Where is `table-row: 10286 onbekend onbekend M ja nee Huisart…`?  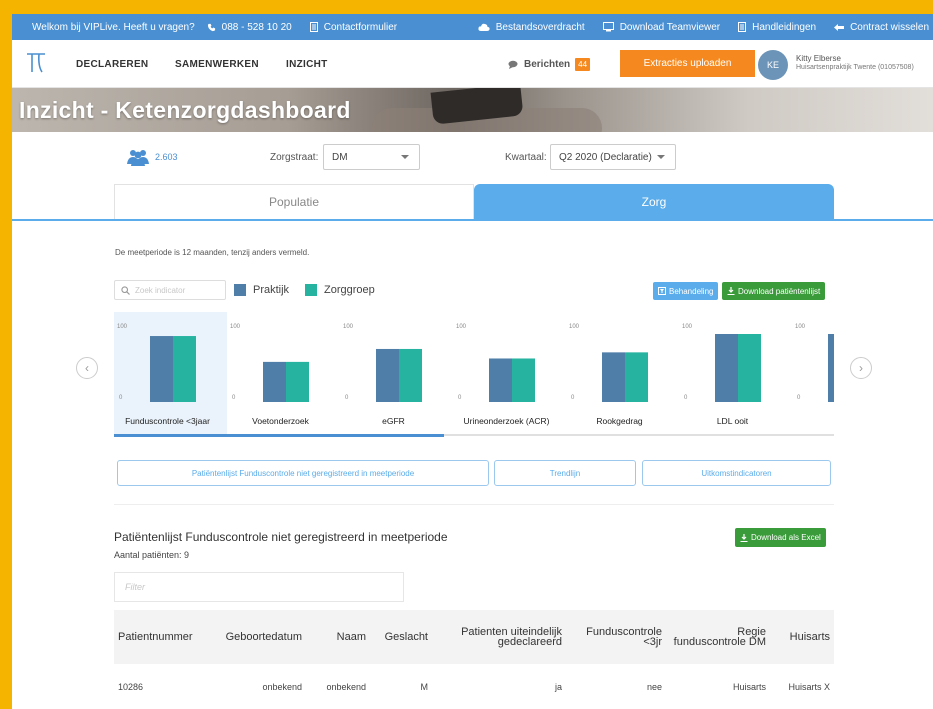 table-row: 10286 onbekend onbekend M ja nee Huisart… is located at coordinates (474, 686).